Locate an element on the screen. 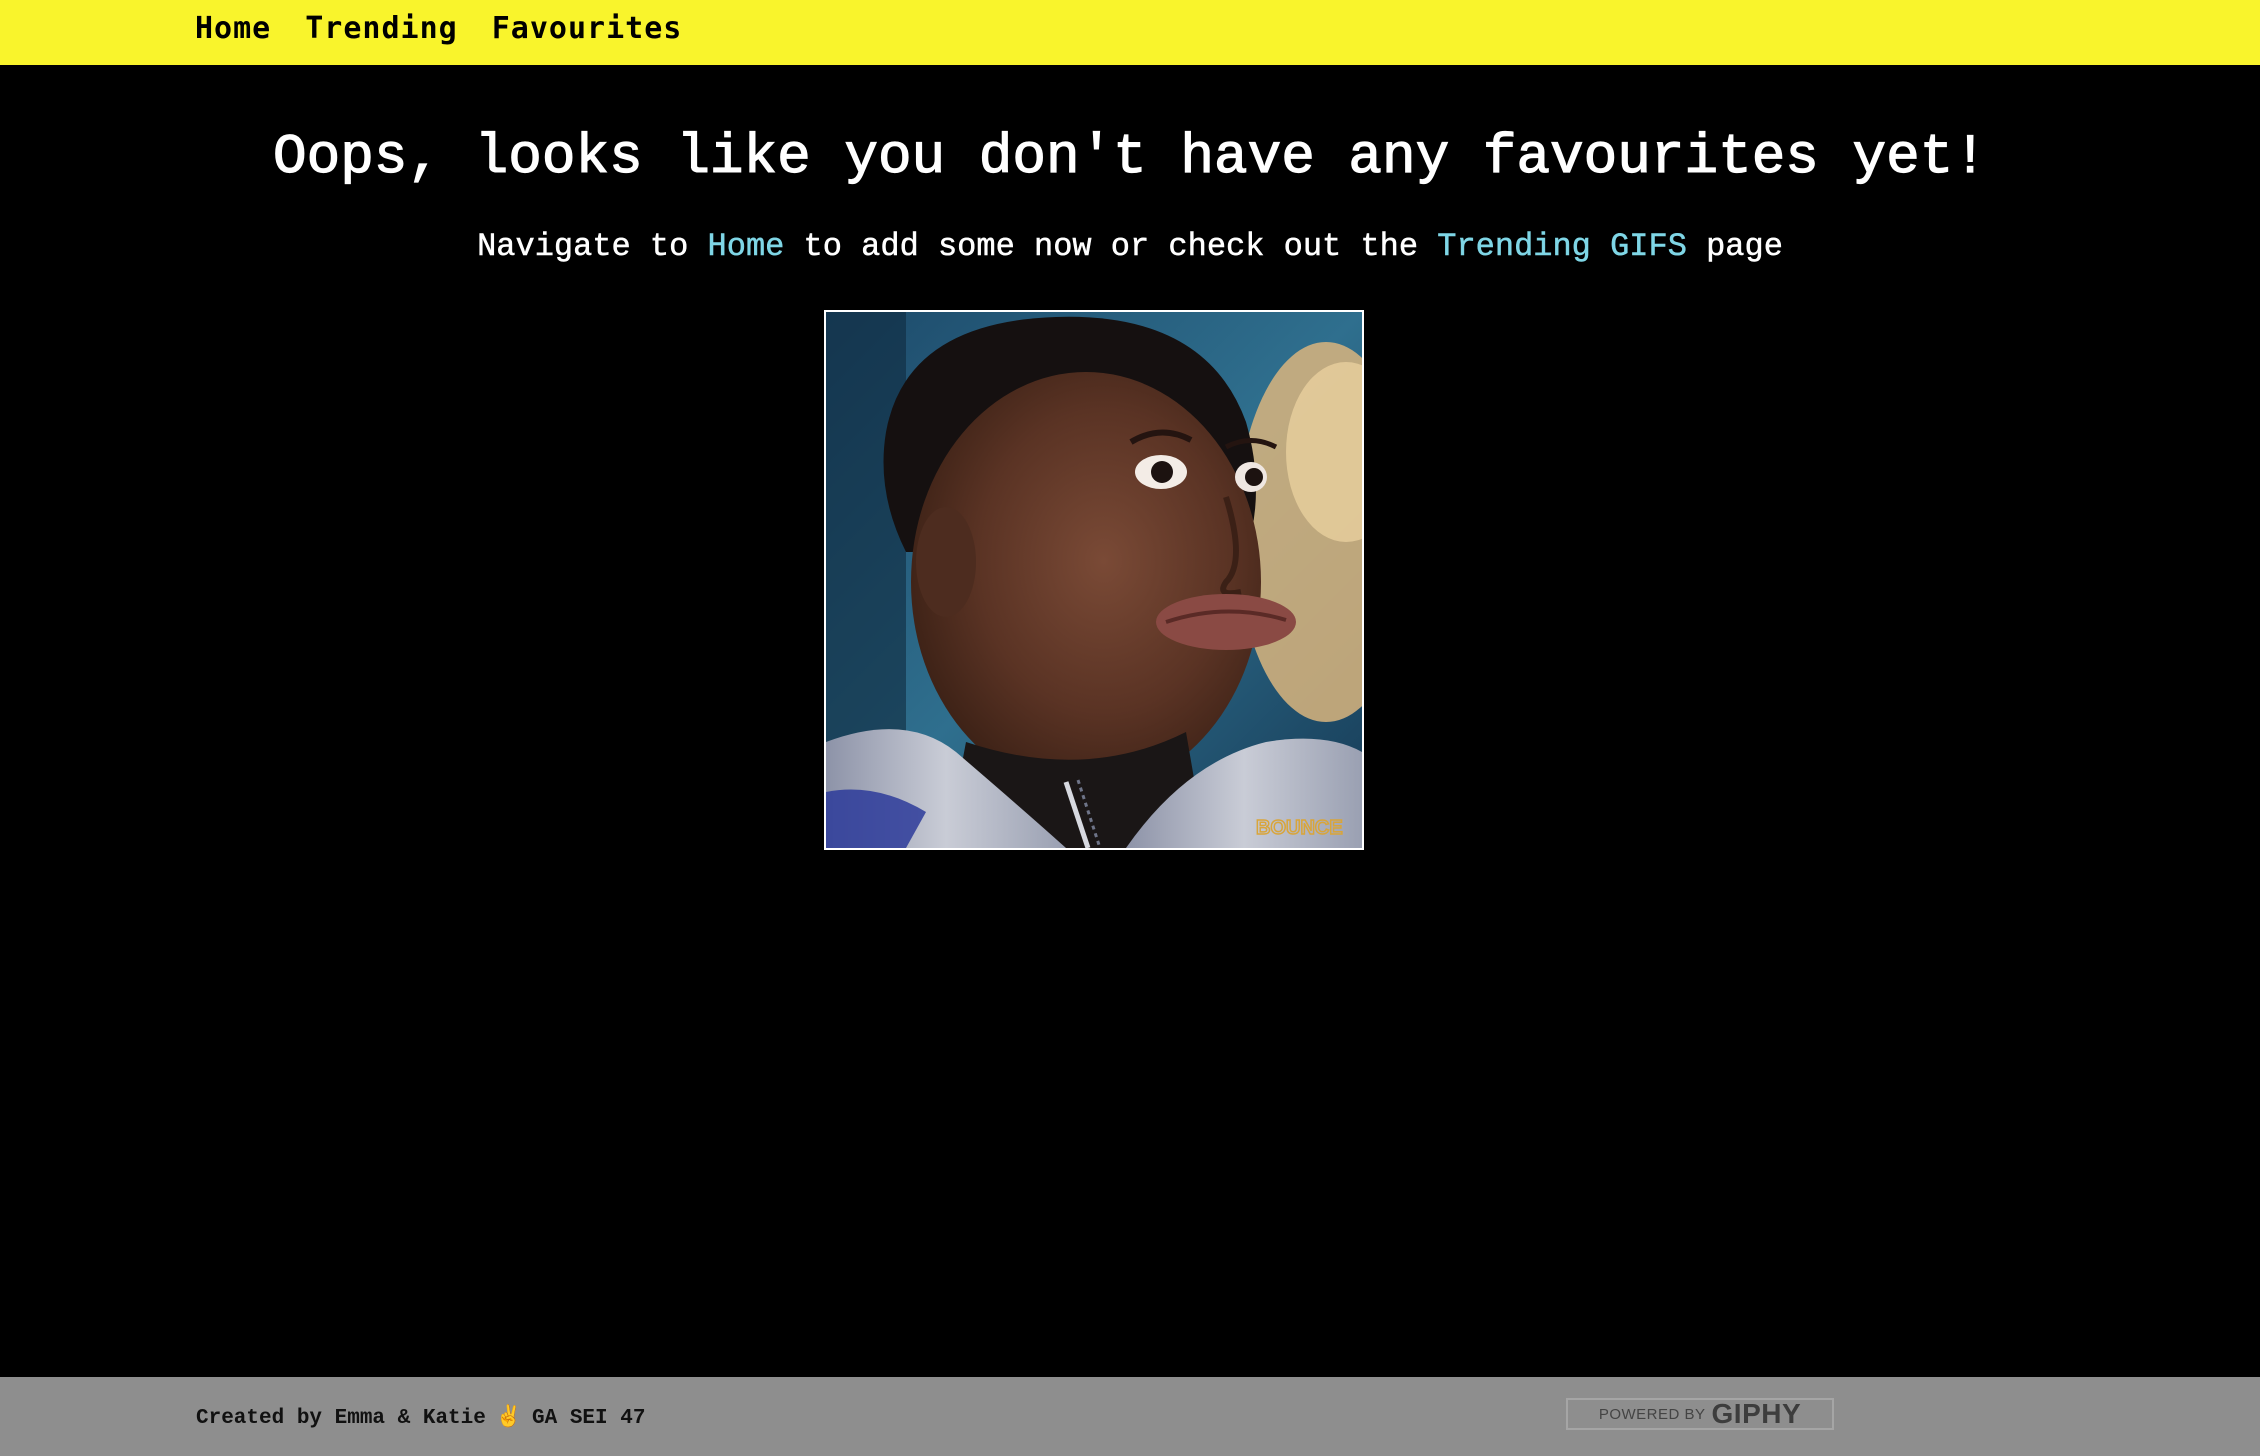 The image size is (2260, 1456). footer-credits: Created by Emma & Katie ✌️ GA SEI 47 is located at coordinates (420, 1417).